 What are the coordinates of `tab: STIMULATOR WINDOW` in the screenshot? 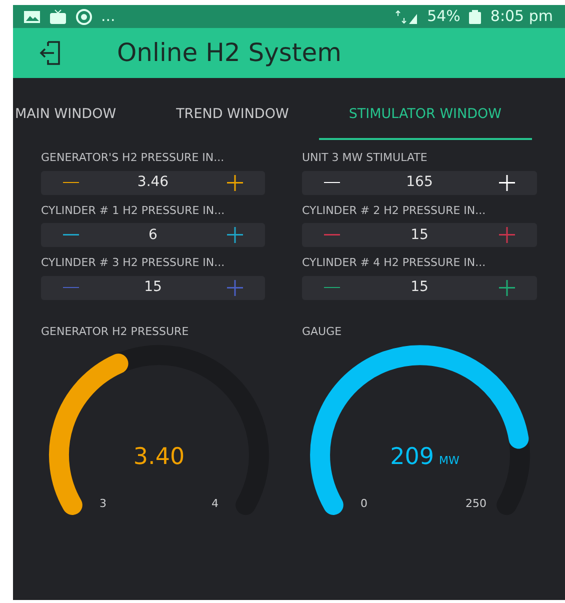 It's located at (425, 117).